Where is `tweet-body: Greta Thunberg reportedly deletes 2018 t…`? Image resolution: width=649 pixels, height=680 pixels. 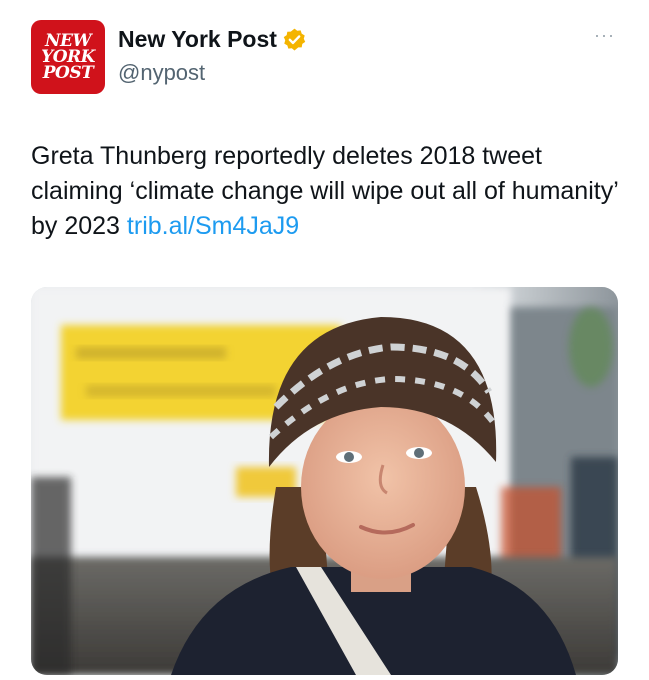 tweet-body: Greta Thunberg reportedly deletes 2018 t… is located at coordinates (324, 191).